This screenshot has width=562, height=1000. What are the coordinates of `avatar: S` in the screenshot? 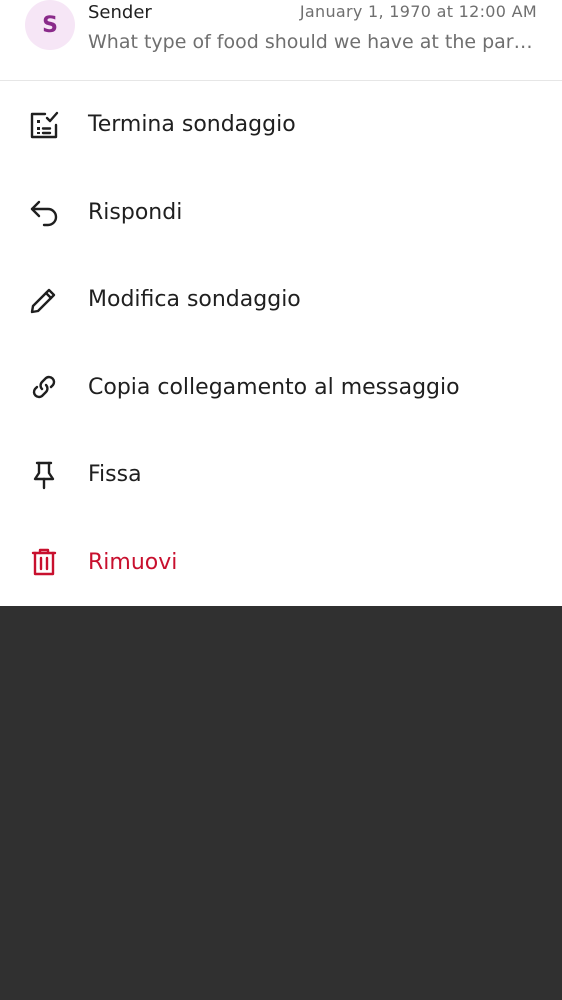 It's located at (50, 25).